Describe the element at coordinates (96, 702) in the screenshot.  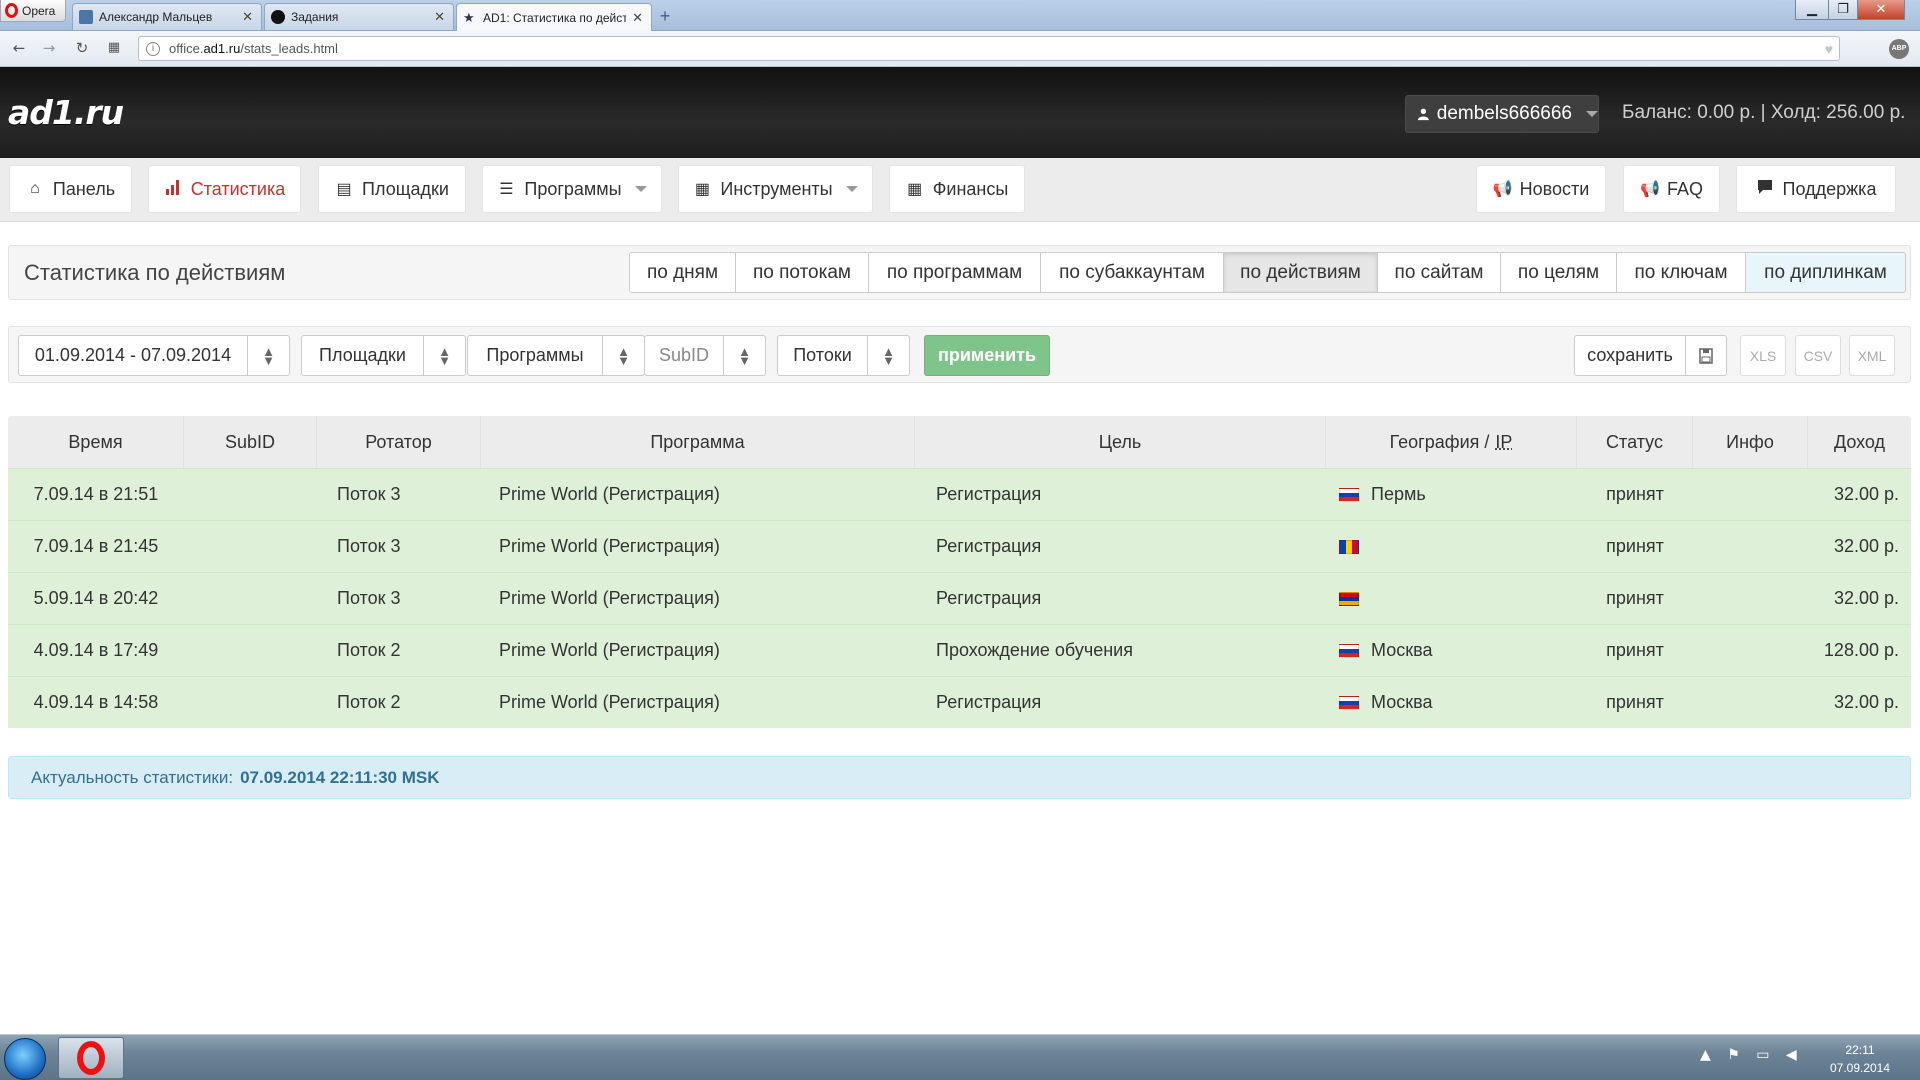
I see `cell-time: 4.09.14 в 14:58` at that location.